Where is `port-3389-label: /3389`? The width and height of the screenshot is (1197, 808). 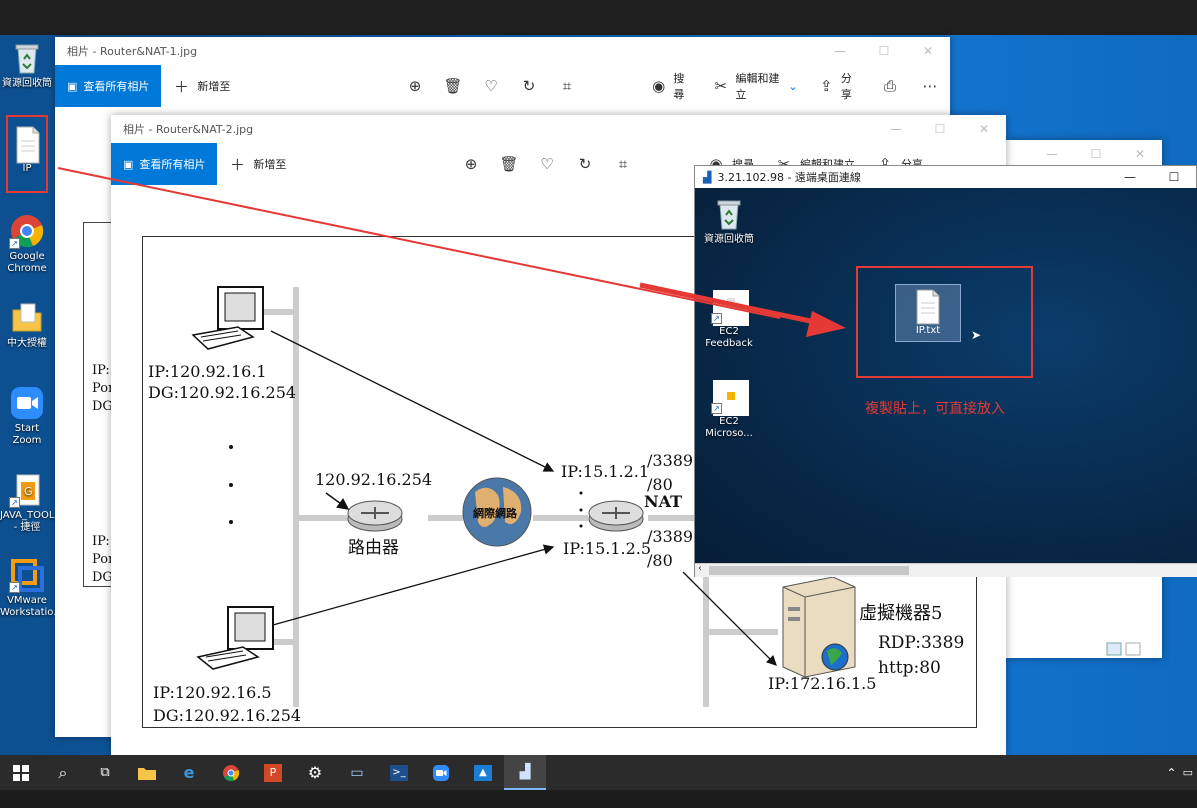
port-3389-label: /3389 is located at coordinates (670, 460).